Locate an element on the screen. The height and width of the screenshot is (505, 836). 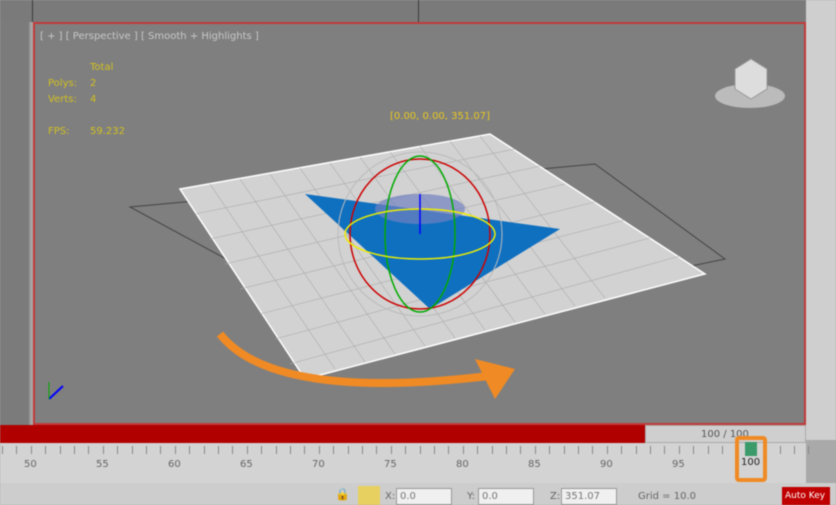
grid-size: Grid = 10.0 is located at coordinates (667, 496).